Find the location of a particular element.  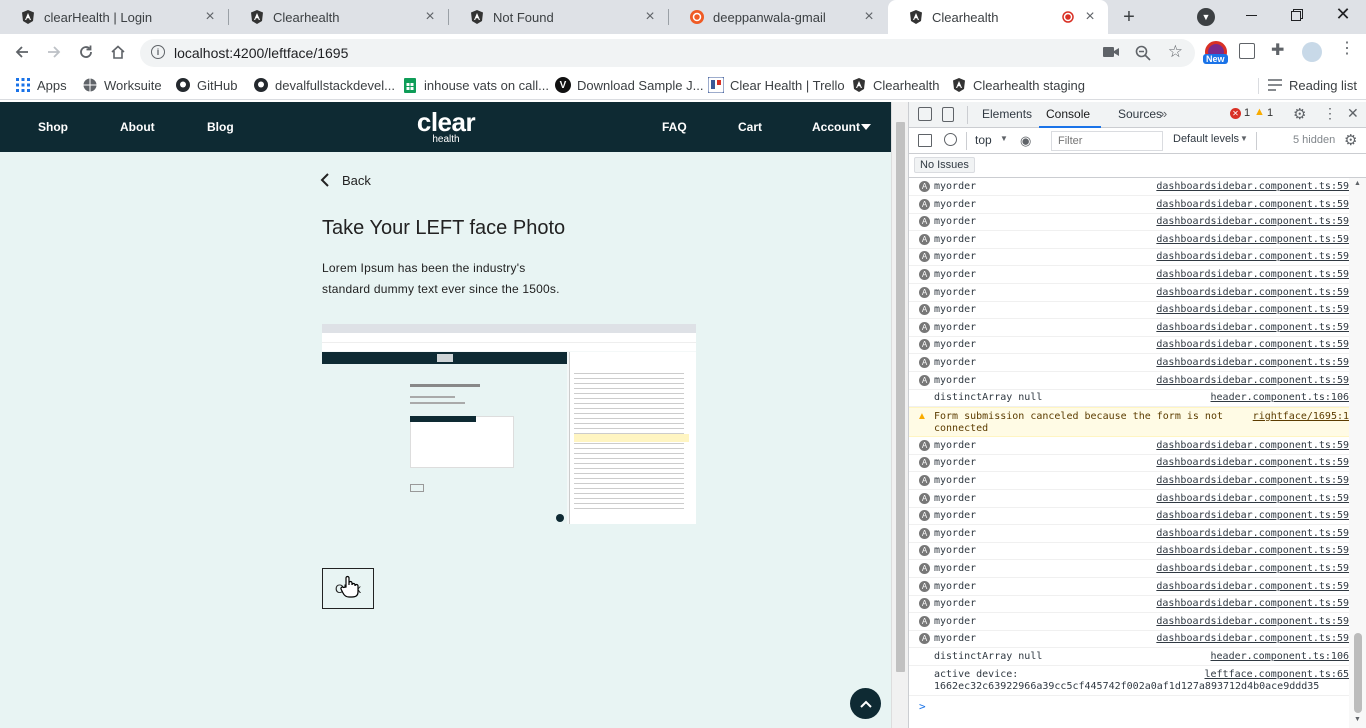

browser-tab: deeppanwala-gmail × is located at coordinates (778, 17).